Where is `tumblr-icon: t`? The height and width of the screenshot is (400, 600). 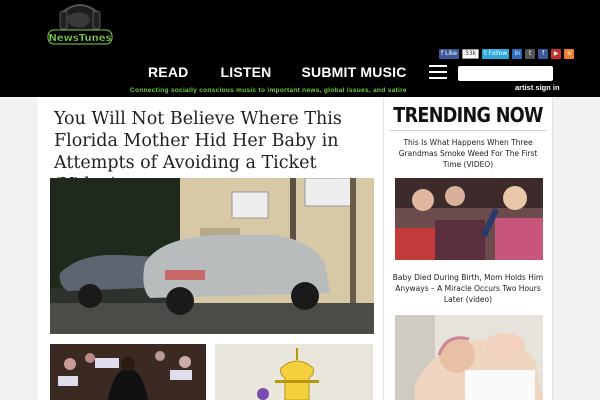
tumblr-icon: t is located at coordinates (530, 54).